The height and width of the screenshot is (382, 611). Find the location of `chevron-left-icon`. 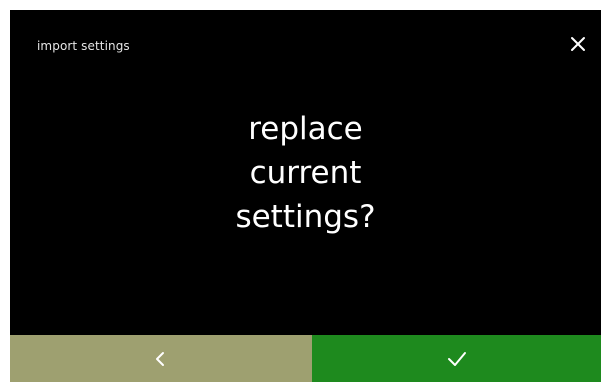

chevron-left-icon is located at coordinates (160, 358).